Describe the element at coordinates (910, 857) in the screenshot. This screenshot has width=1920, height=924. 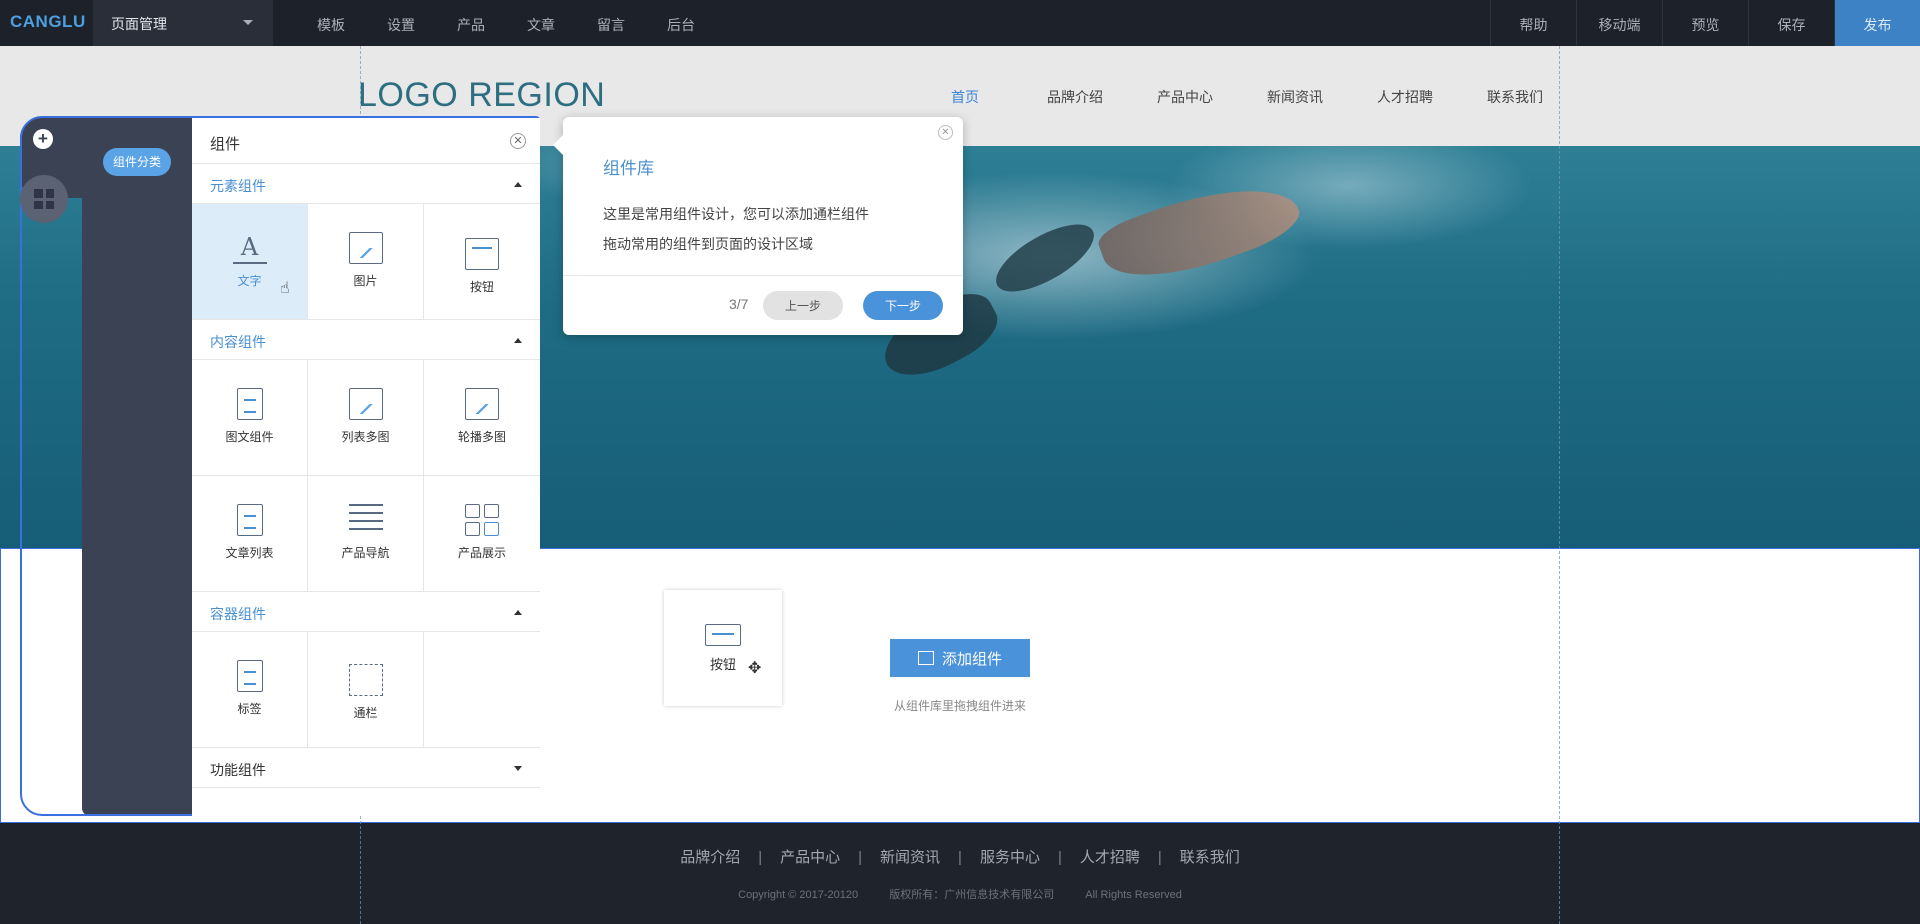
I see `footer-link-news: 新闻资讯` at that location.